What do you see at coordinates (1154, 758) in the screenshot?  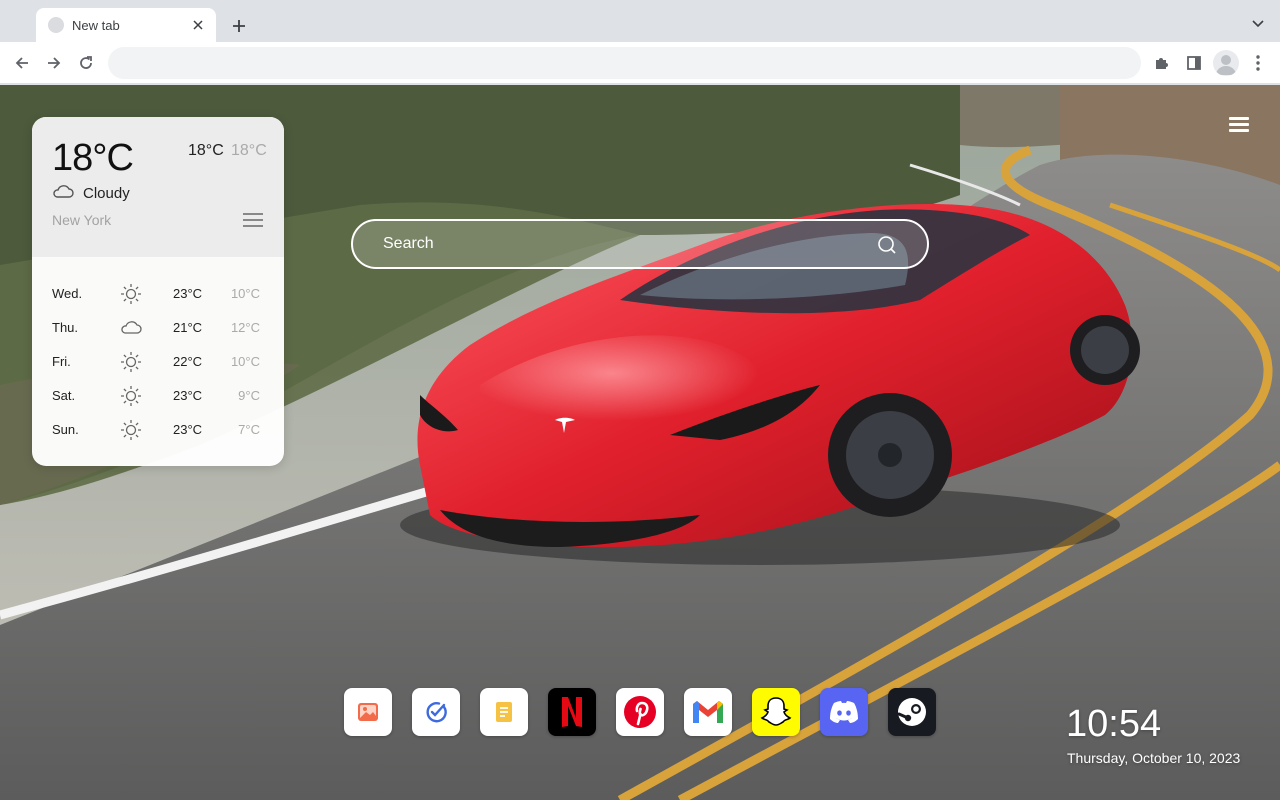 I see `clock-date: Thursday, October 10, 2023` at bounding box center [1154, 758].